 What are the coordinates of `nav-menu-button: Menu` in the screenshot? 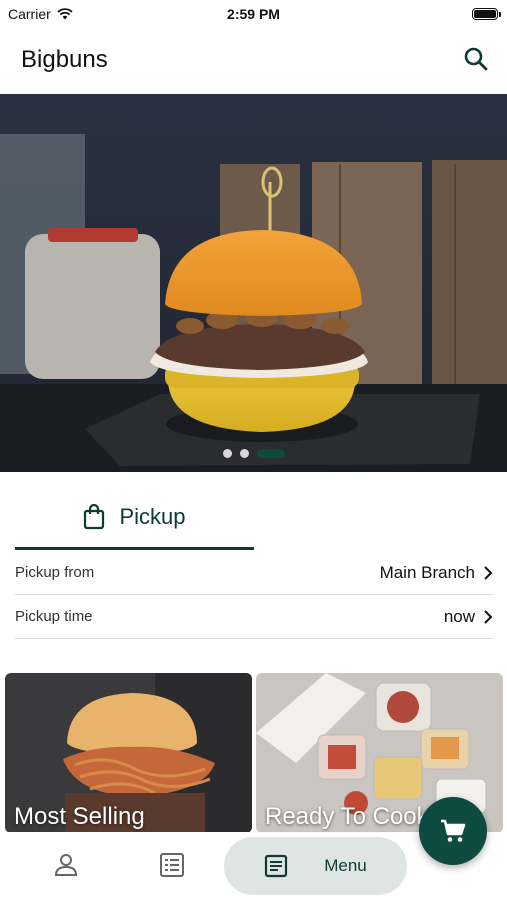 It's located at (315, 866).